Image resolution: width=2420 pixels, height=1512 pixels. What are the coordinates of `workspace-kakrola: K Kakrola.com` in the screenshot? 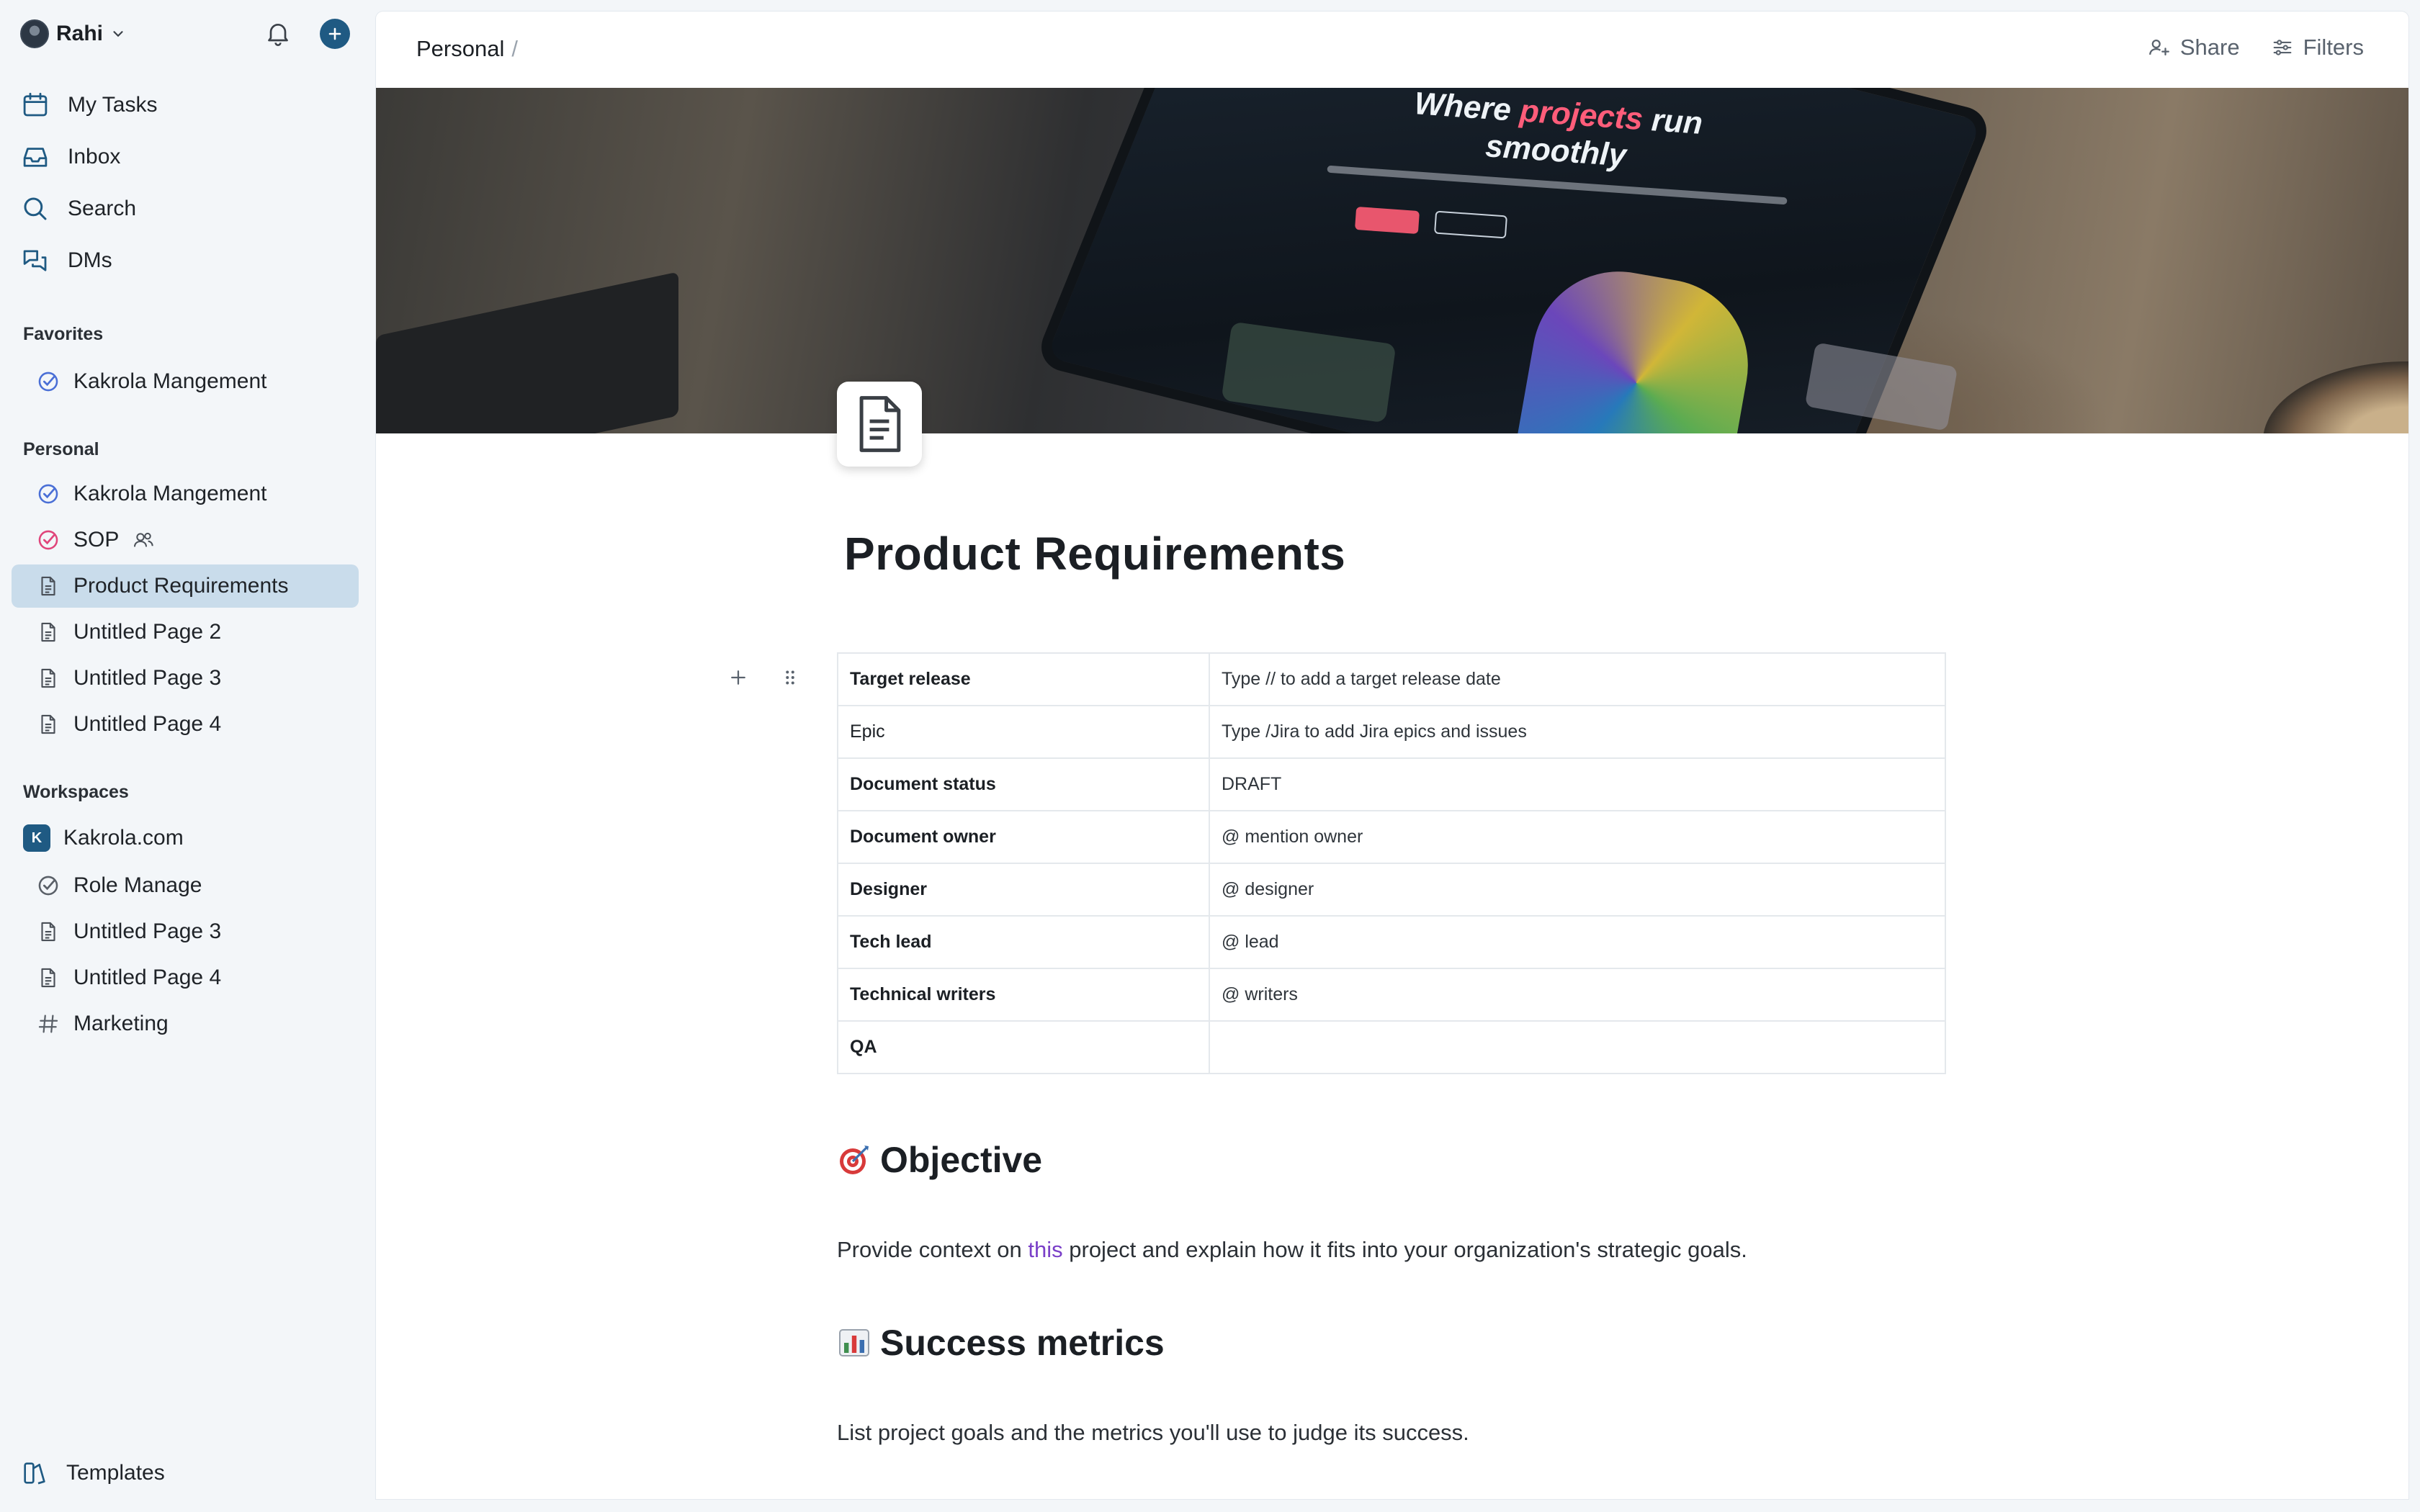 It's located at (192, 838).